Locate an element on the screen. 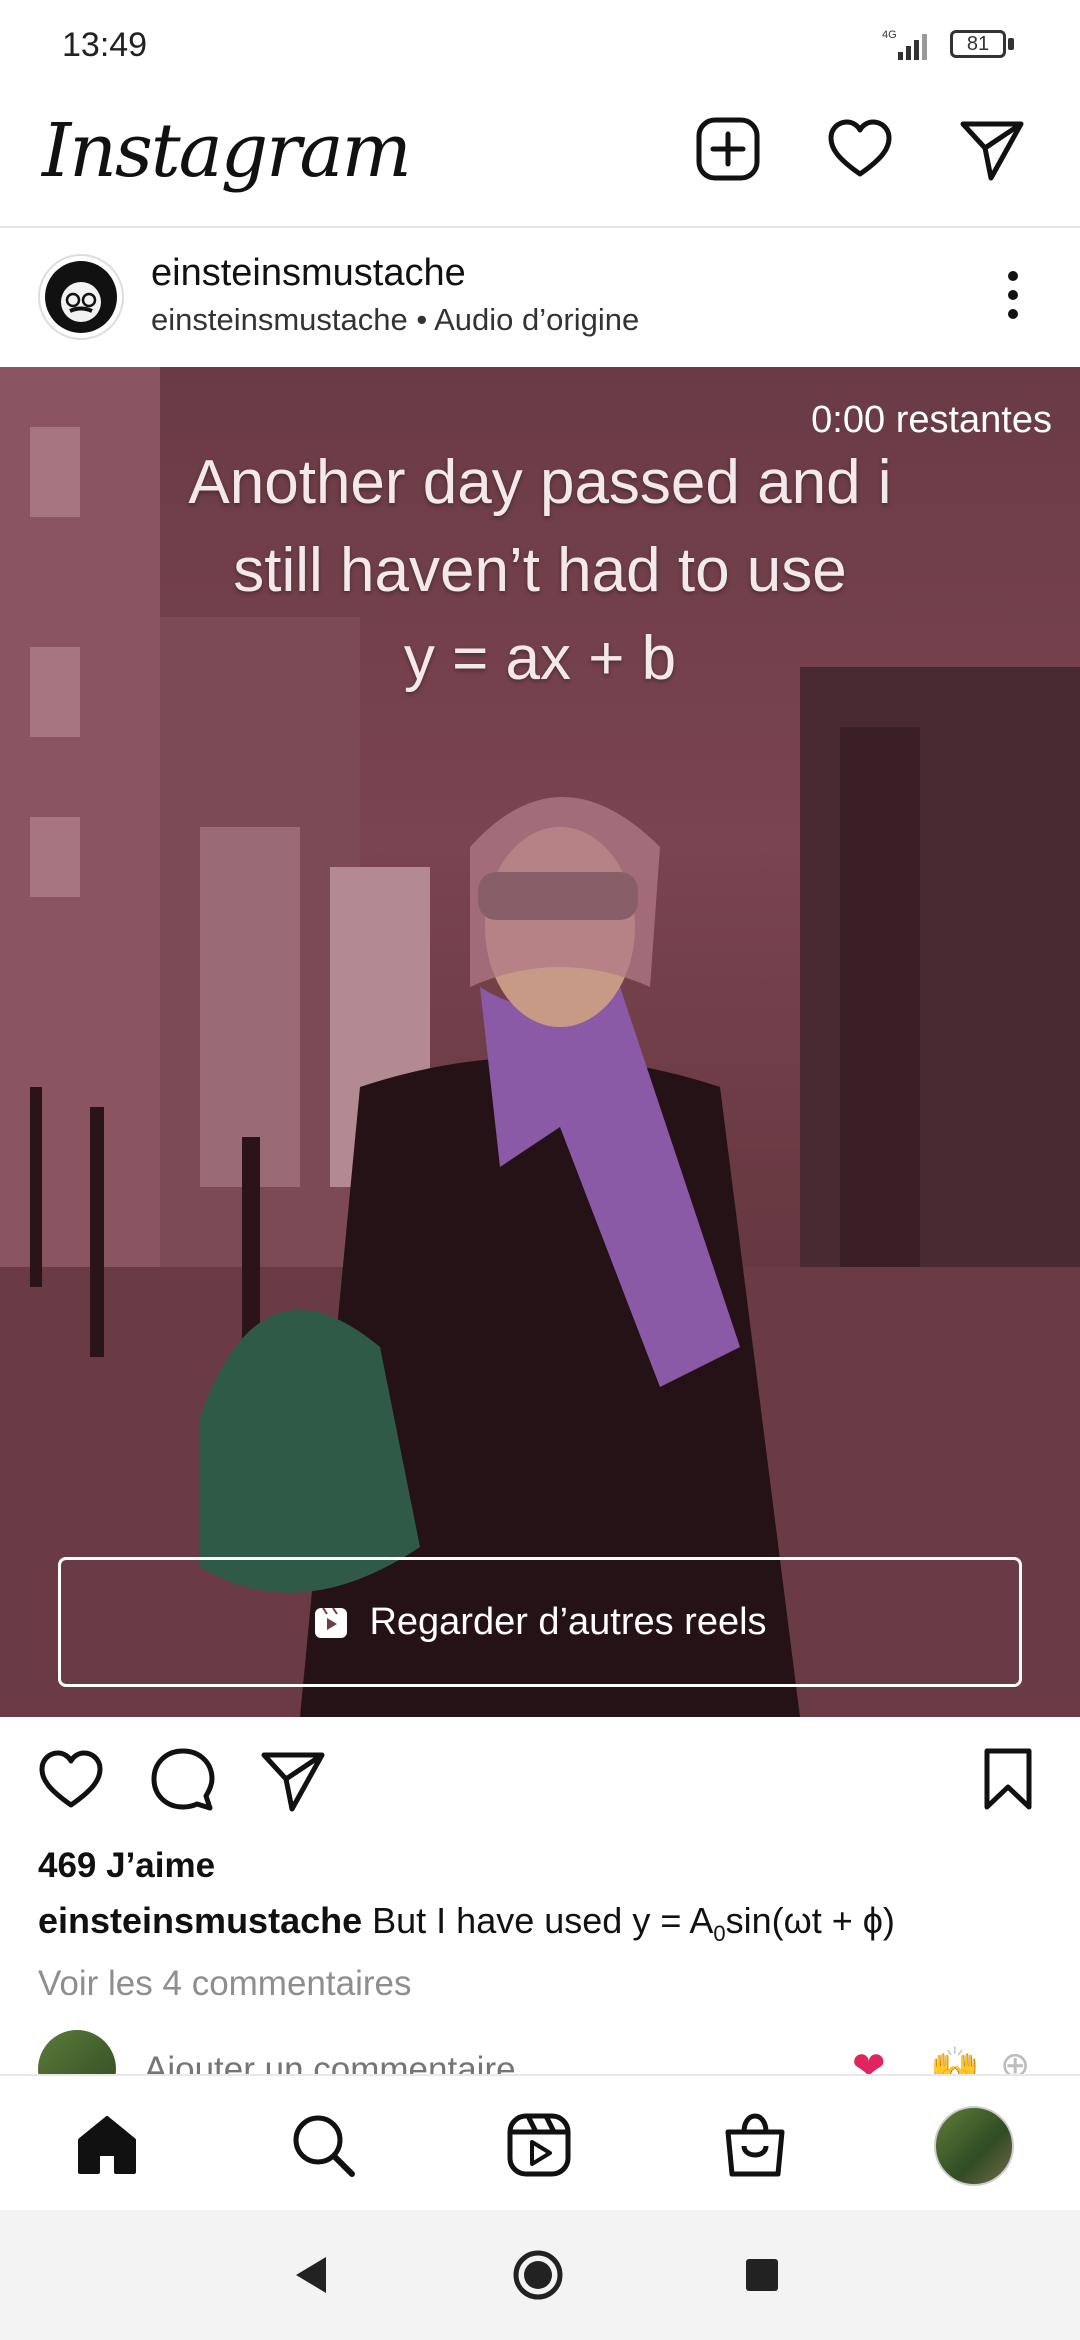 Image resolution: width=1080 pixels, height=2340 pixels. system-home-button is located at coordinates (538, 2275).